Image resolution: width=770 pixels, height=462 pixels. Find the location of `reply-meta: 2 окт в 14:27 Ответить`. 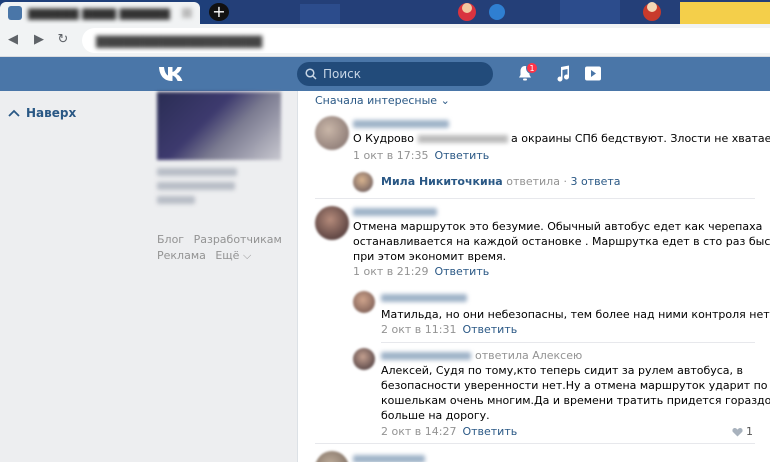

reply-meta: 2 окт в 14:27 Ответить is located at coordinates (449, 431).